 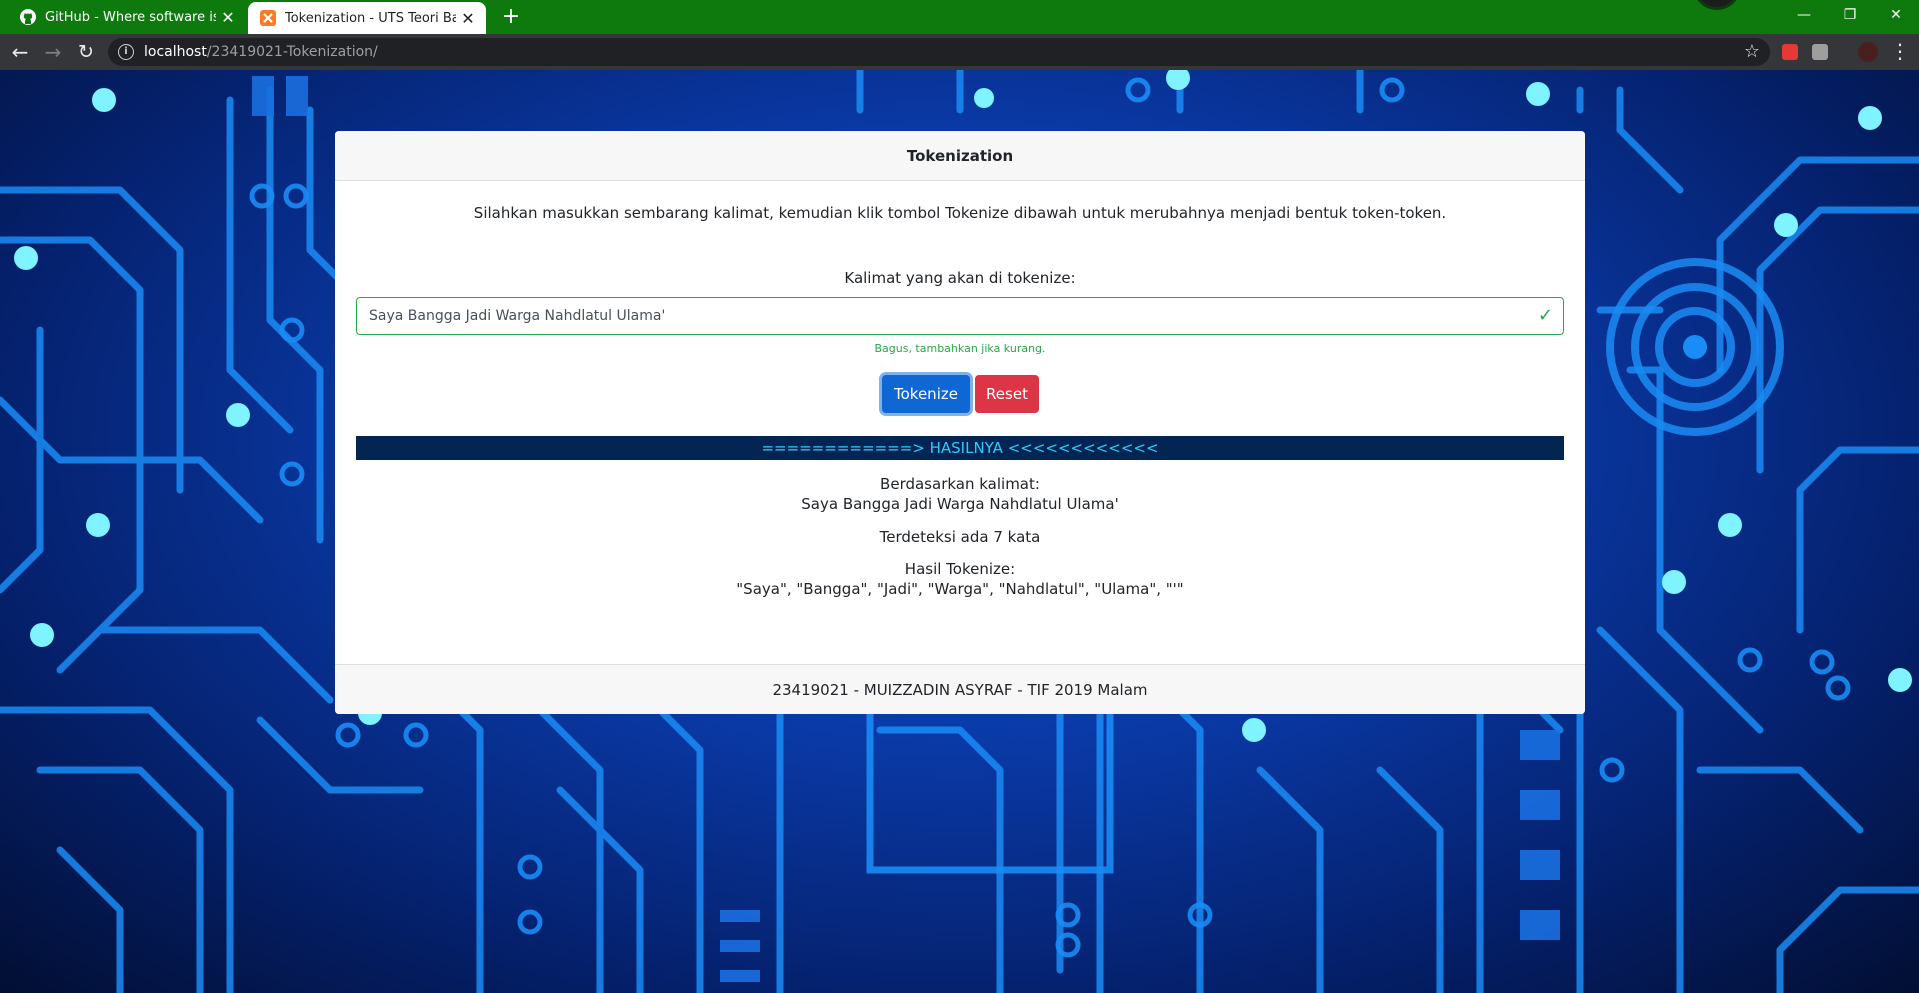 What do you see at coordinates (960, 504) in the screenshot?
I see `input-sentence-echo: Saya Bangga Jadi Warga Nahdlatul Ulama'` at bounding box center [960, 504].